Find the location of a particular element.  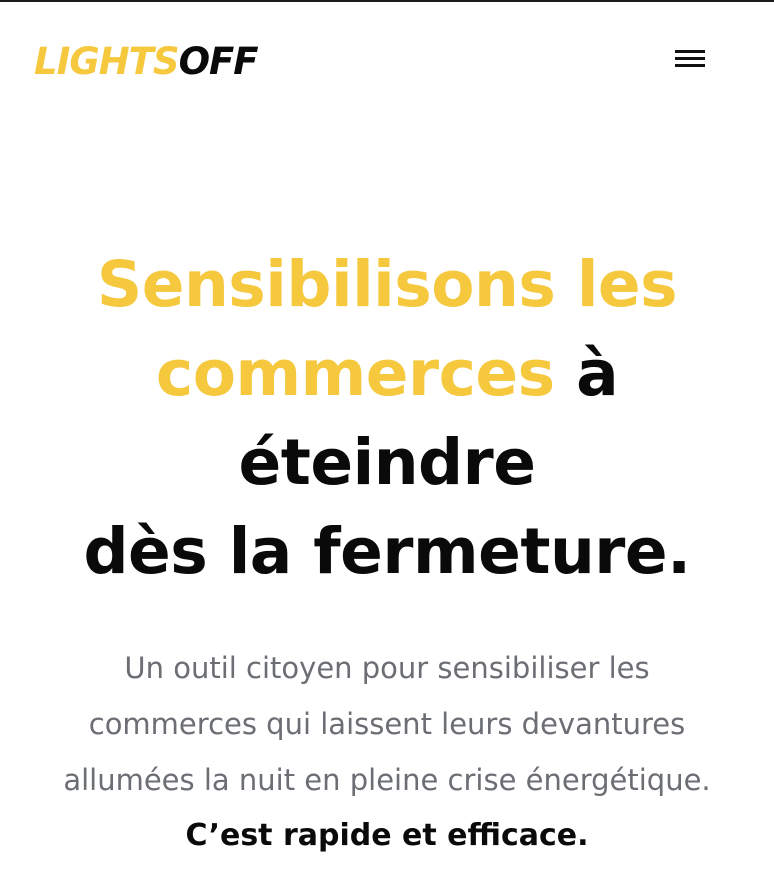

hamburger-menu-button is located at coordinates (690, 60).